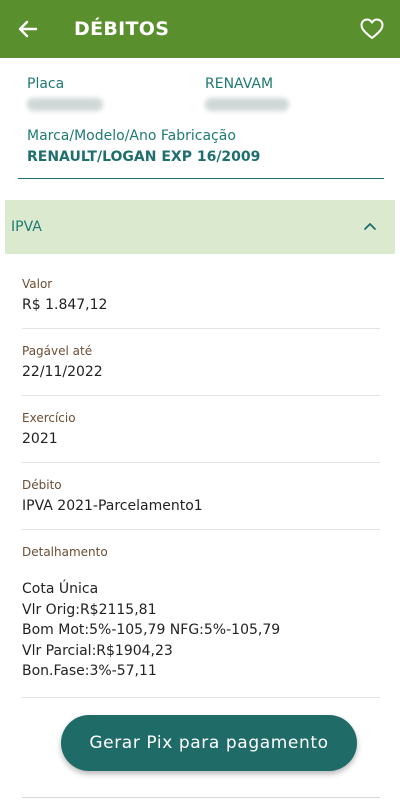 Image resolution: width=400 pixels, height=800 pixels. I want to click on page-title: DÉBITOS, so click(122, 29).